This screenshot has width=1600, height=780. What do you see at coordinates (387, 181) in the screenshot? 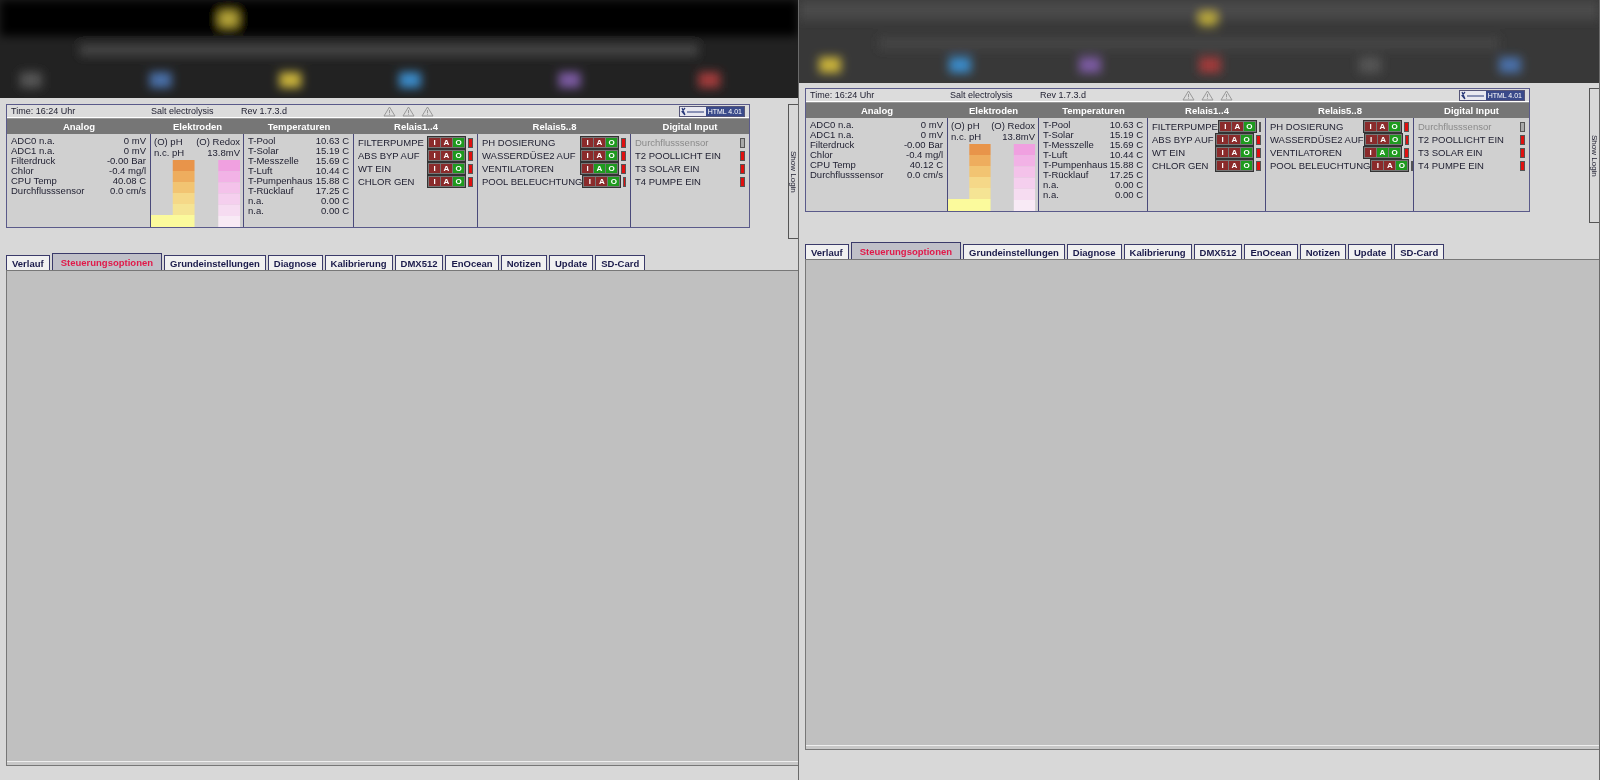
I see `relay-label: CHLOR GEN` at bounding box center [387, 181].